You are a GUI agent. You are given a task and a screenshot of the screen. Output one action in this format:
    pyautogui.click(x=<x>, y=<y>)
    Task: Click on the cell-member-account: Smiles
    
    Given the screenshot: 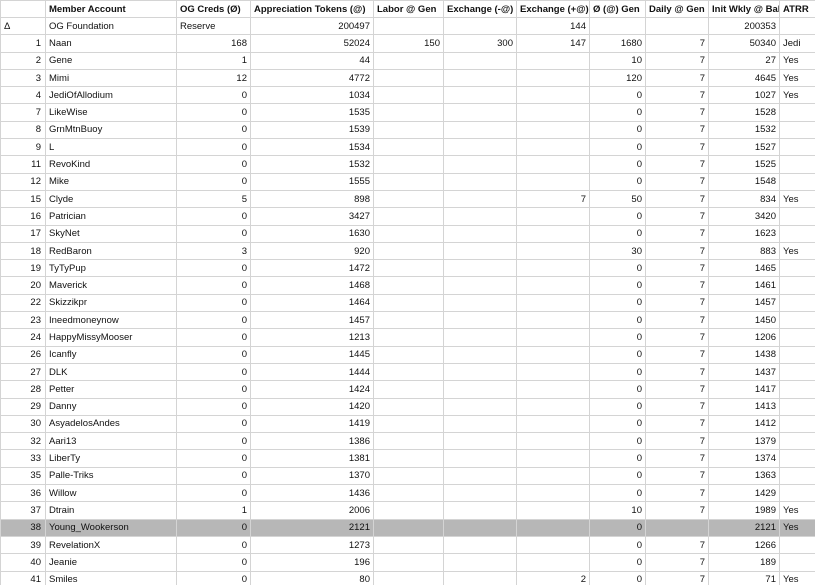 What is the action you would take?
    pyautogui.click(x=111, y=577)
    